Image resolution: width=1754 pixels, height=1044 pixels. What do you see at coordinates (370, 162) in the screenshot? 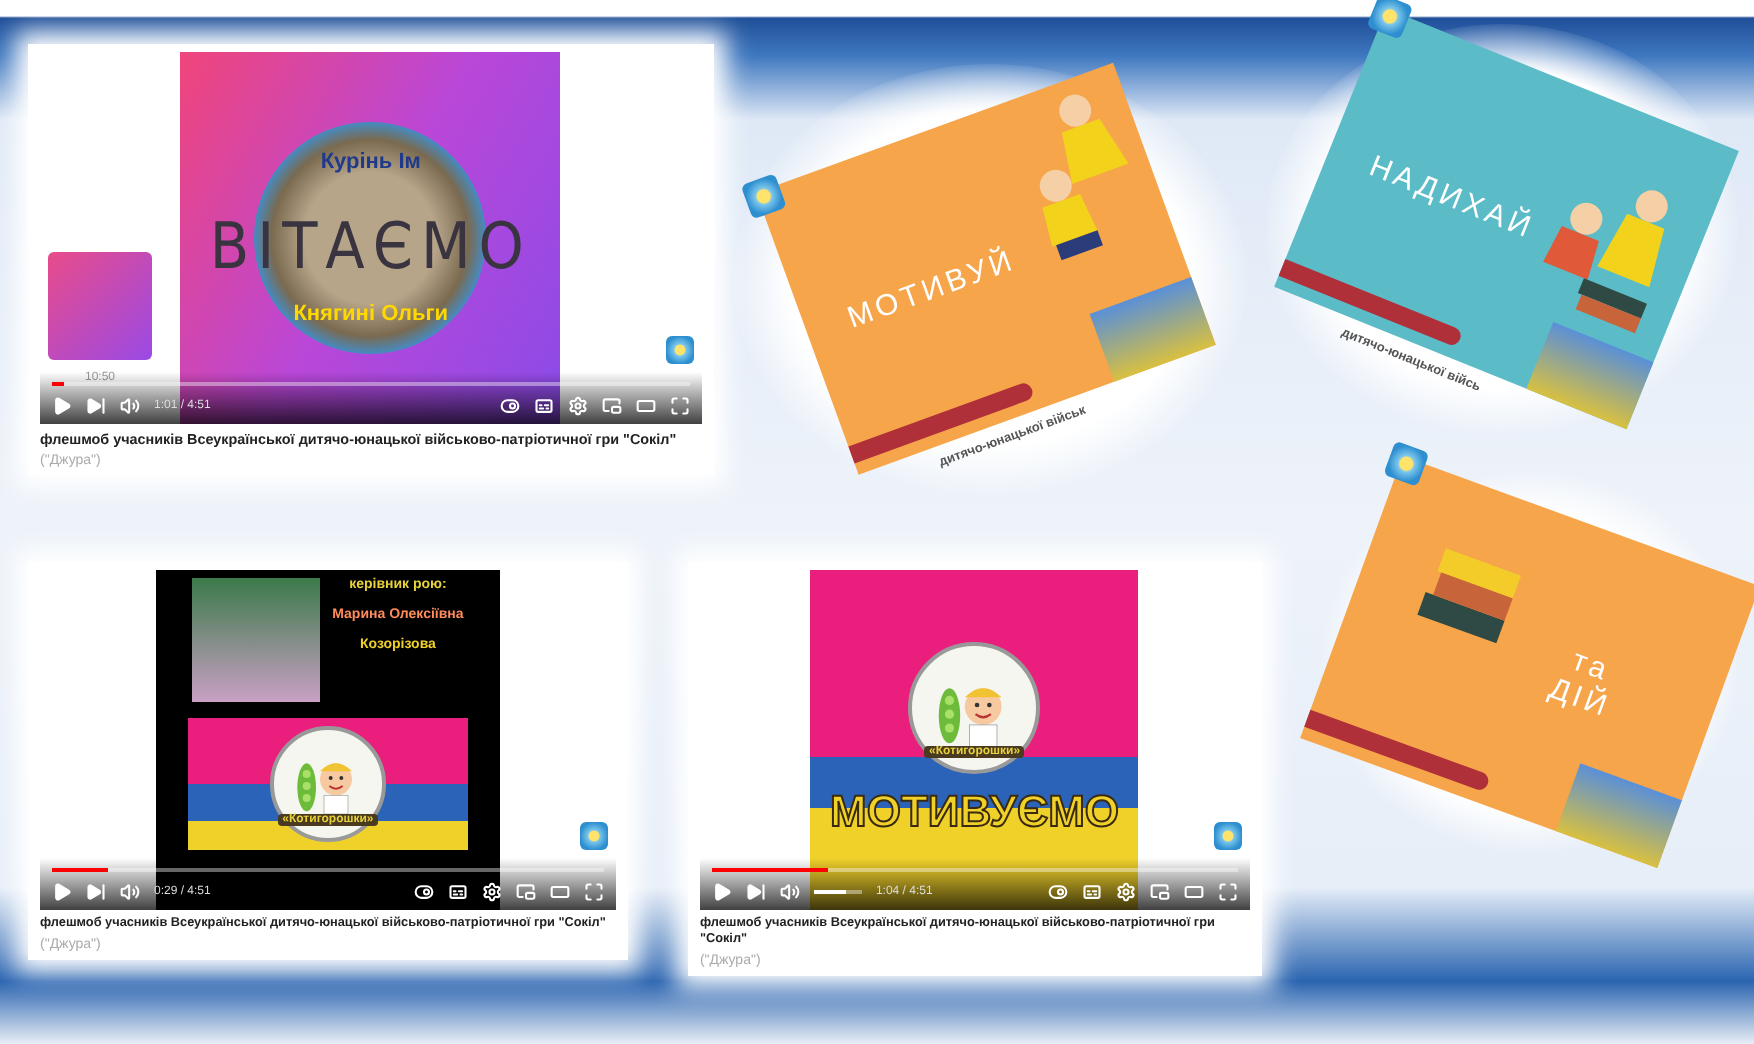
I see `badge-title: Курінь Ім` at bounding box center [370, 162].